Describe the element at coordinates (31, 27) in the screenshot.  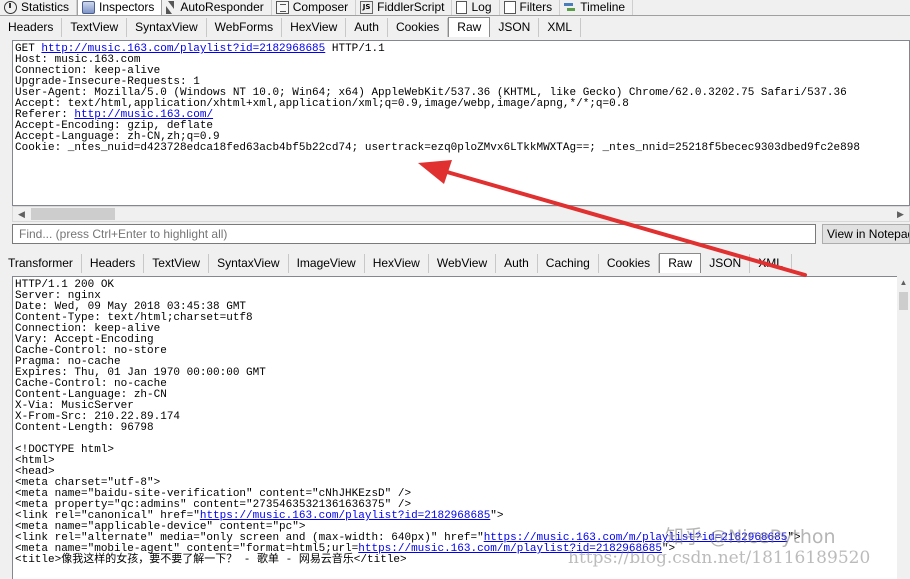
I see `request-tab-headers: Headers` at that location.